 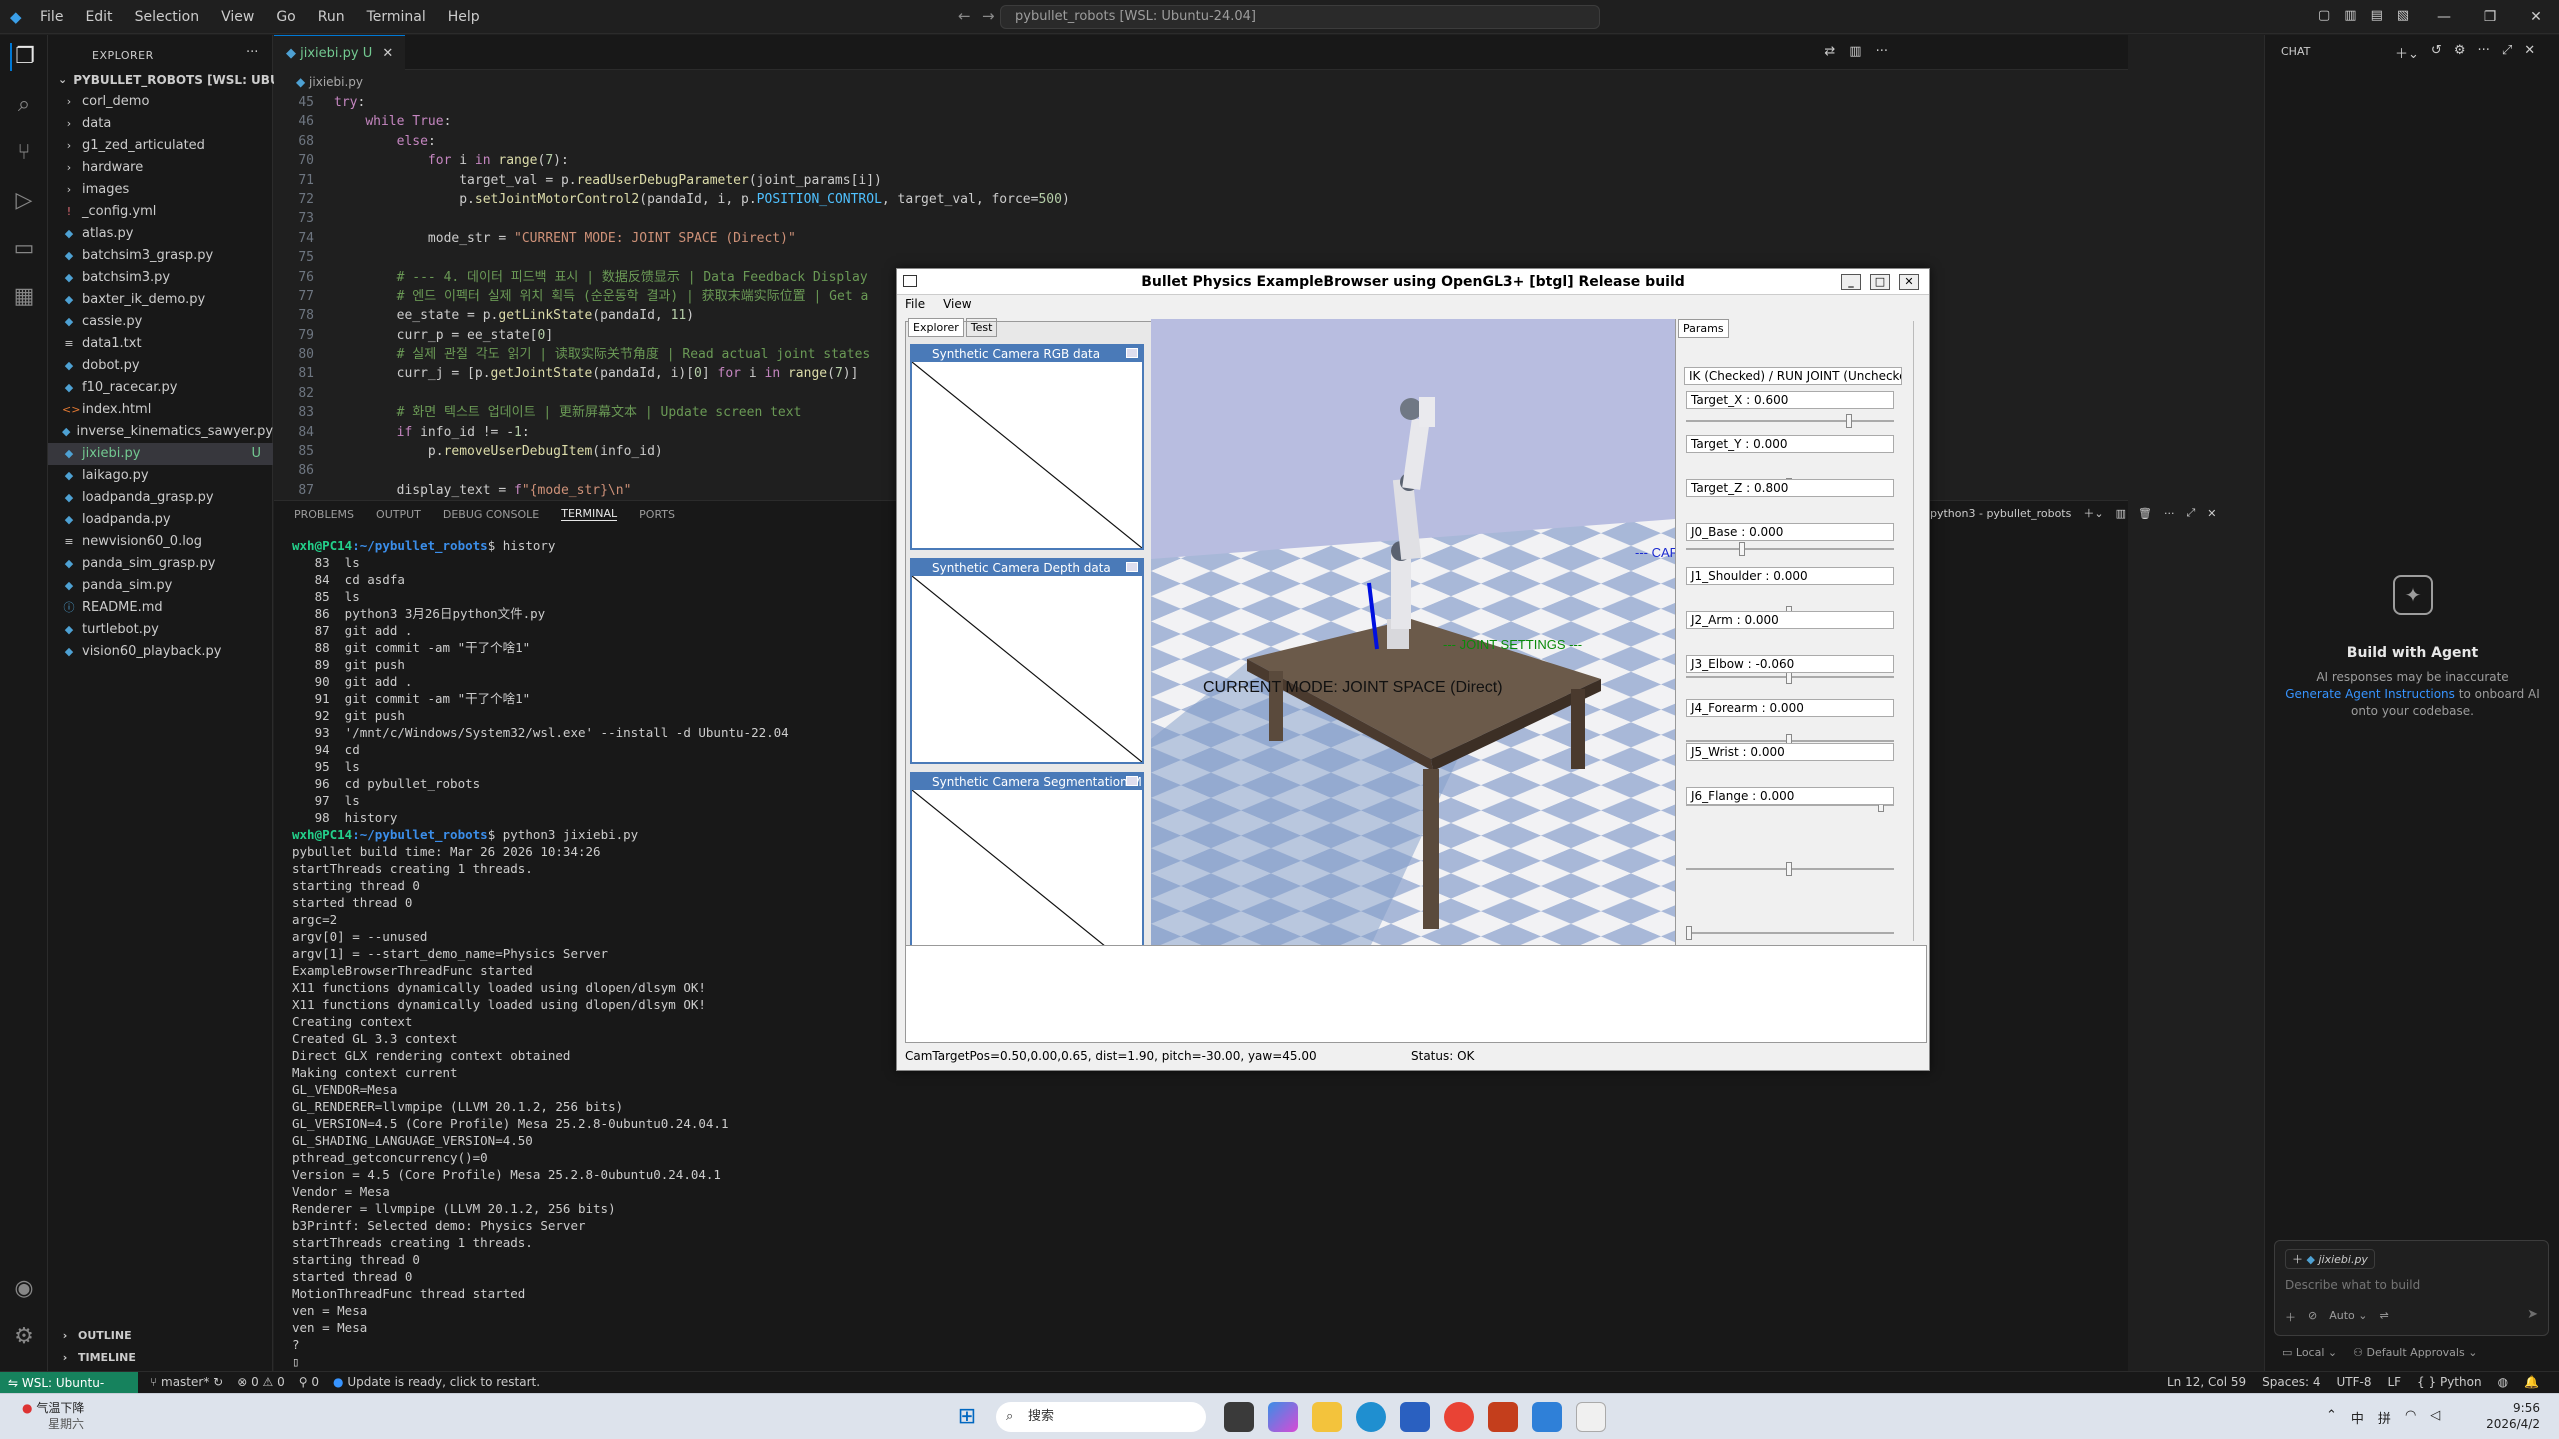 What do you see at coordinates (915, 304) in the screenshot?
I see `bullet-menu-file: File` at bounding box center [915, 304].